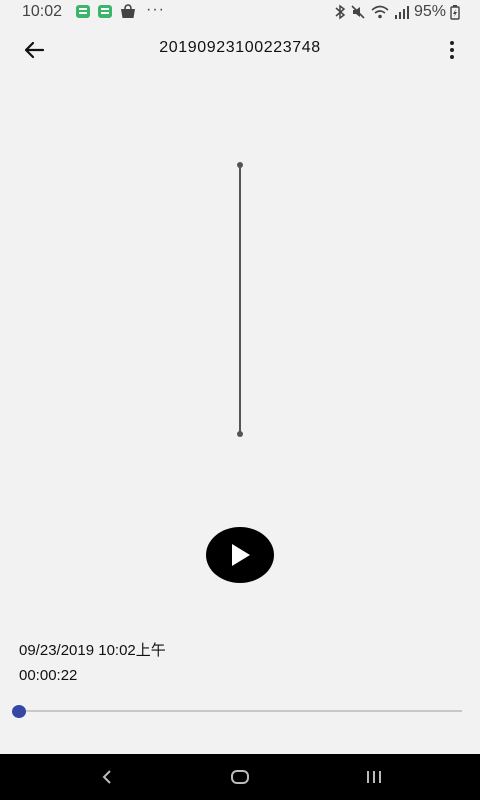  I want to click on battery-percent: 95%, so click(429, 11).